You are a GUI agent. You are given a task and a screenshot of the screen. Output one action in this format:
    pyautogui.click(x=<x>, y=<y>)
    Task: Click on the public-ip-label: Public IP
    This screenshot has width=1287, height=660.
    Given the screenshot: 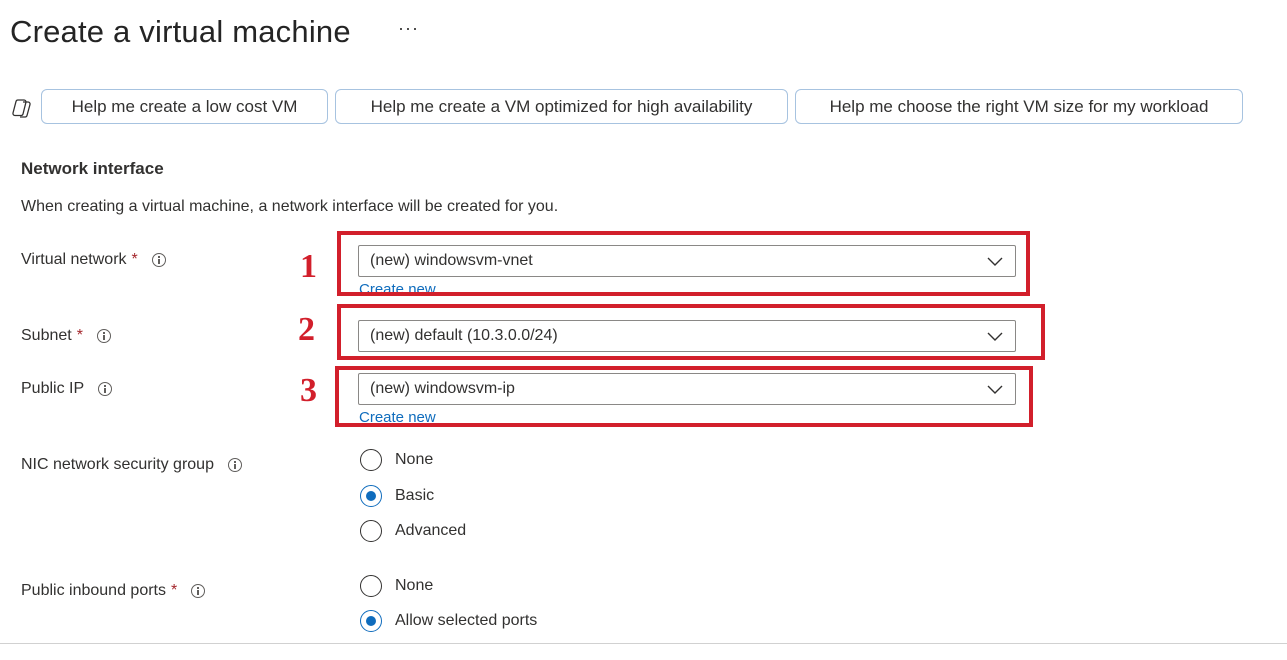 What is the action you would take?
    pyautogui.click(x=67, y=389)
    